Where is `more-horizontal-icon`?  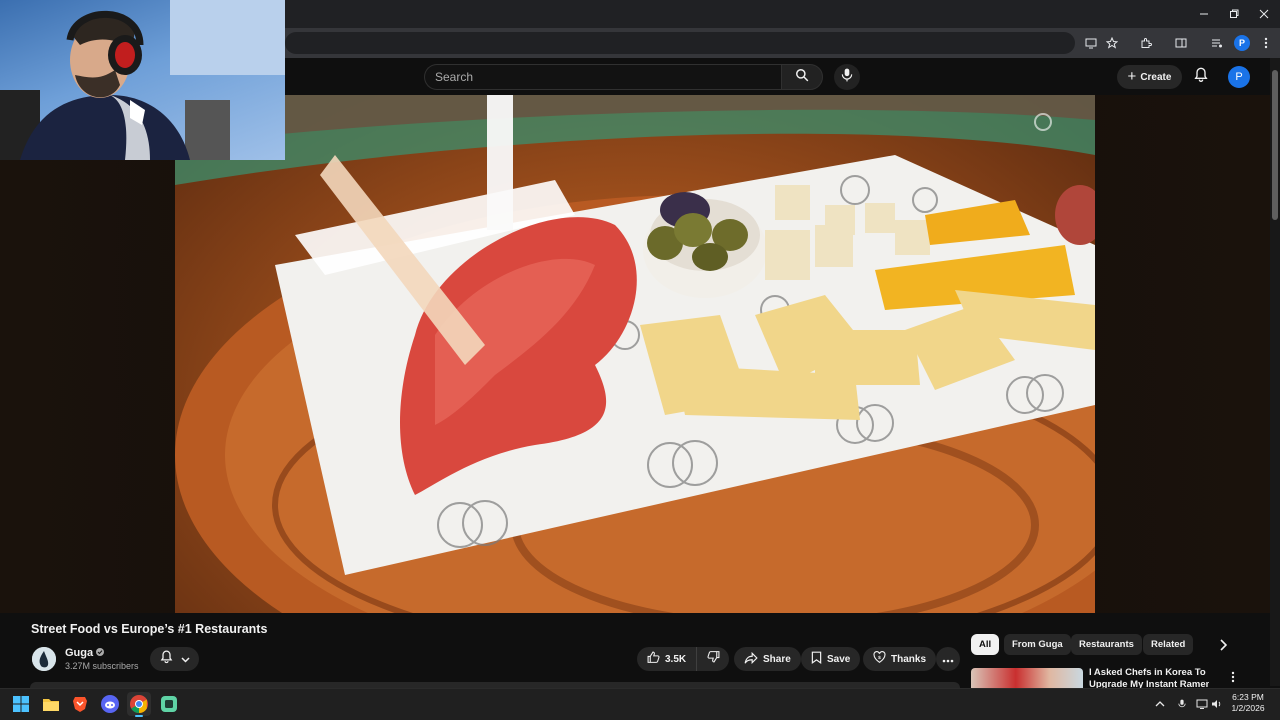
more-horizontal-icon is located at coordinates (948, 659).